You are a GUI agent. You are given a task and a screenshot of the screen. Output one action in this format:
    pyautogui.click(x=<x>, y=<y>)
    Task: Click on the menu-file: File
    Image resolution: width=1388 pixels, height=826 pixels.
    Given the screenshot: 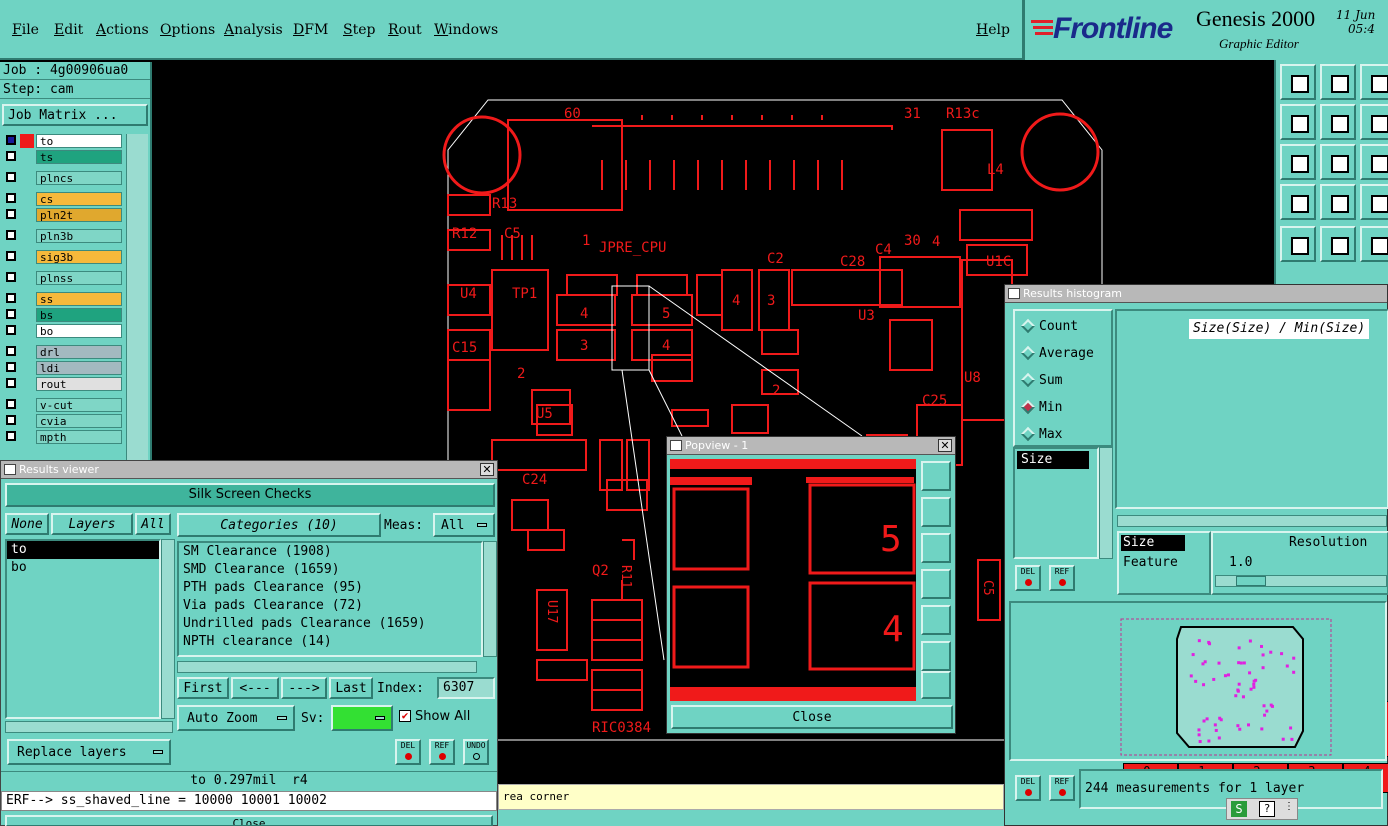 What is the action you would take?
    pyautogui.click(x=25, y=30)
    